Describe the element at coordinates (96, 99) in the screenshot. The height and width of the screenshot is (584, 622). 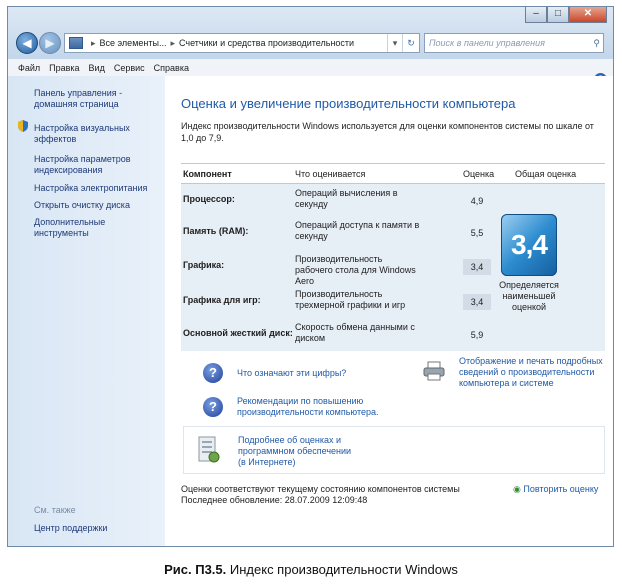
I see `sidebar-item-home: Панель управления - домашняя страница` at that location.